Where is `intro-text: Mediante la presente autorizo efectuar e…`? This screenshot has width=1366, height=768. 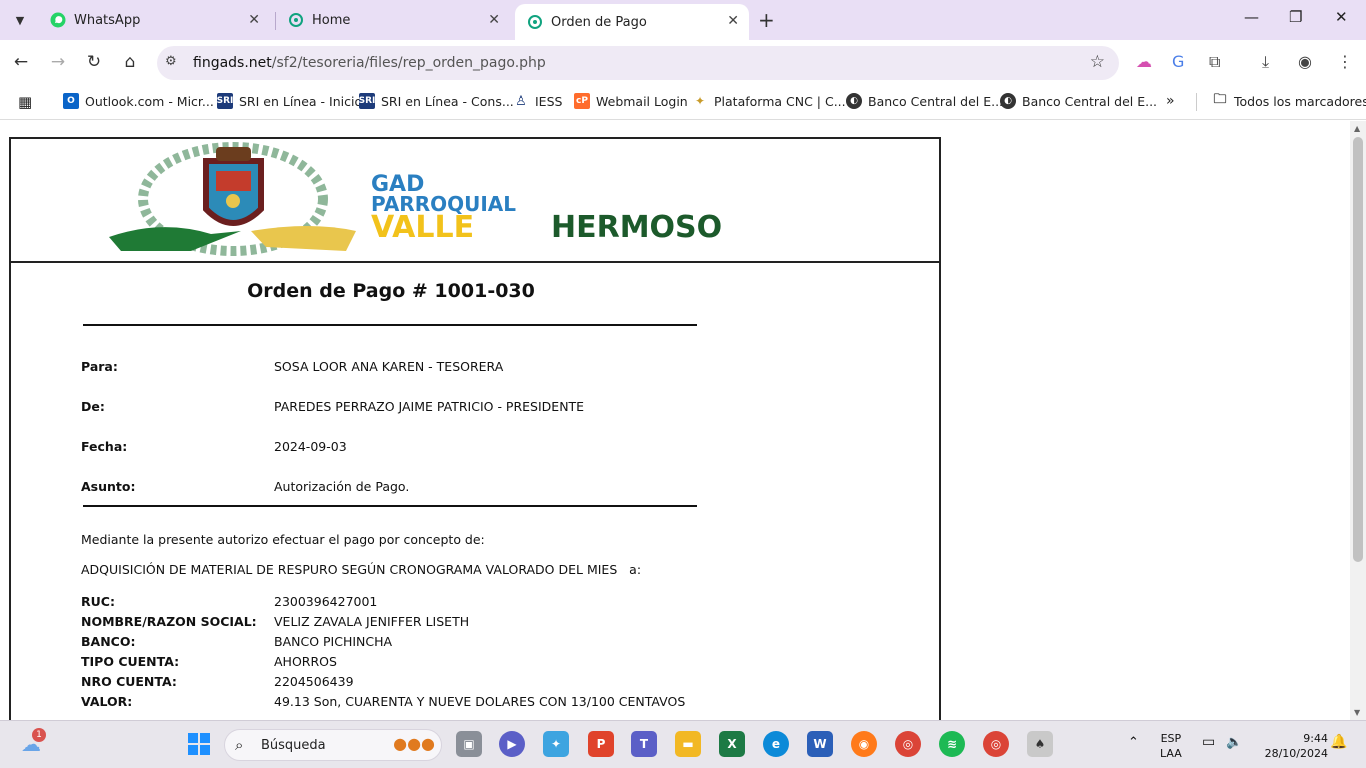 intro-text: Mediante la presente autorizo efectuar e… is located at coordinates (283, 539).